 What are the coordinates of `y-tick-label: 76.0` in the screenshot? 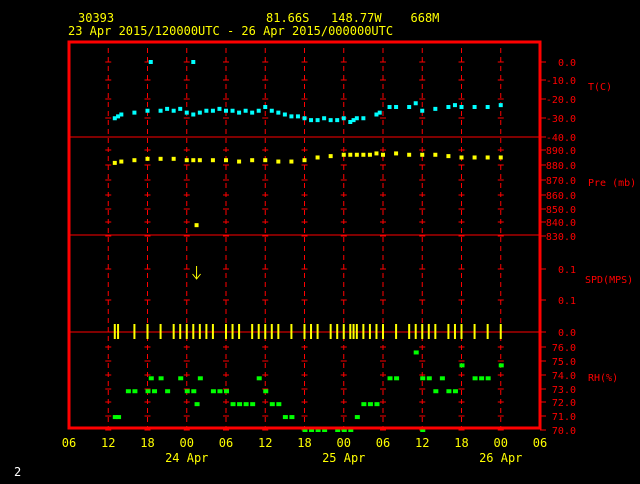 It's located at (564, 348).